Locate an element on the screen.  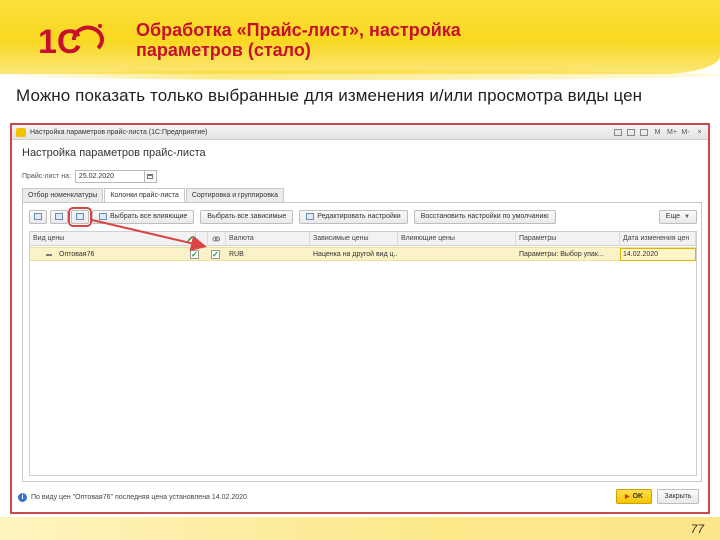
restore-defaults-label: Восстановить настройки по умолчанию is located at coordinates (484, 216).